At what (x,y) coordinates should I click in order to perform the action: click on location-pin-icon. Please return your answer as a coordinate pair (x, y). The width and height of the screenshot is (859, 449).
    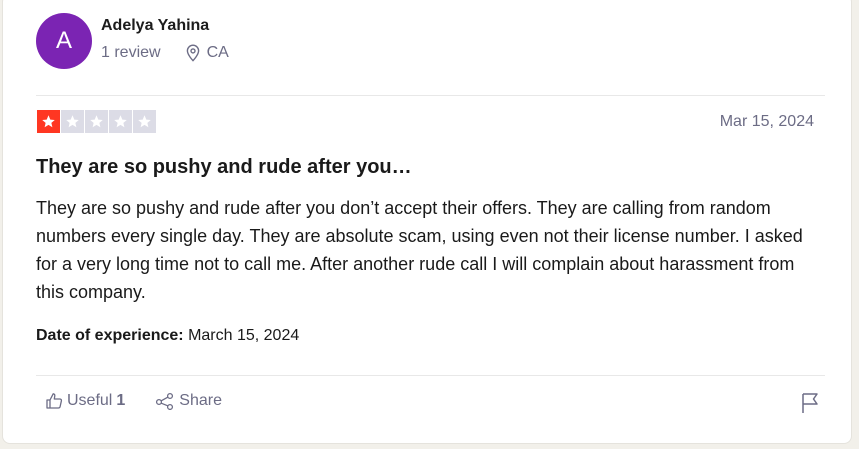
    Looking at the image, I should click on (193, 53).